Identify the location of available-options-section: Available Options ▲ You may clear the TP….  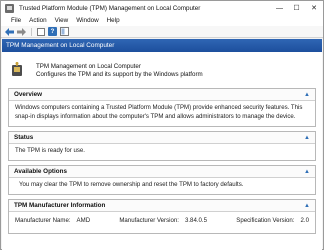
(162, 180).